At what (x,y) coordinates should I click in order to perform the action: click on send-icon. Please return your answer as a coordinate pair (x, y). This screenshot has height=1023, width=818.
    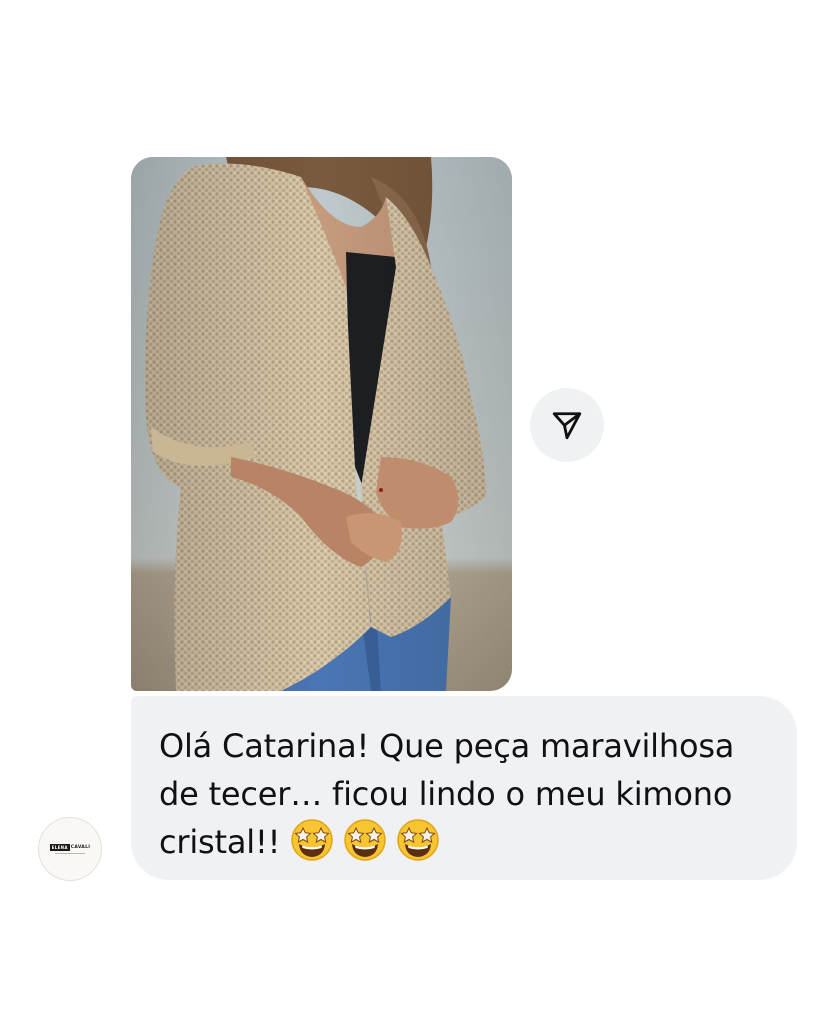
    Looking at the image, I should click on (567, 426).